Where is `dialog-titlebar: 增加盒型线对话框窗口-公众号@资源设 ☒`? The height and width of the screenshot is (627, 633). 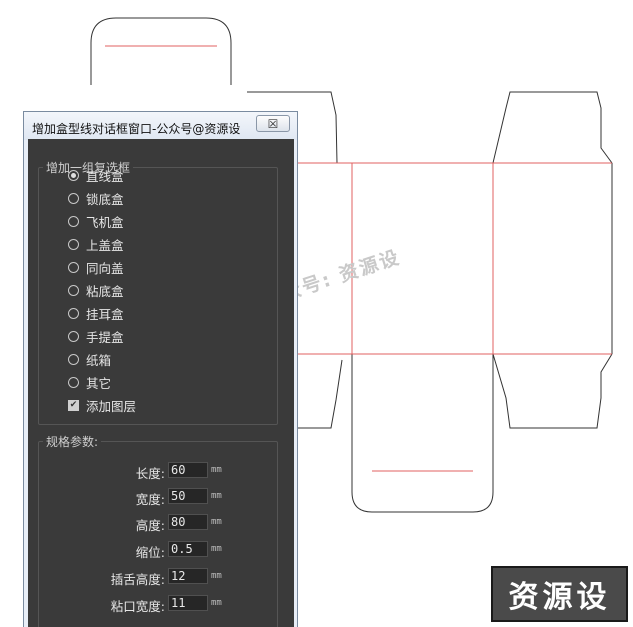
dialog-titlebar: 增加盒型线对话框窗口-公众号@资源设 ☒ is located at coordinates (160, 126).